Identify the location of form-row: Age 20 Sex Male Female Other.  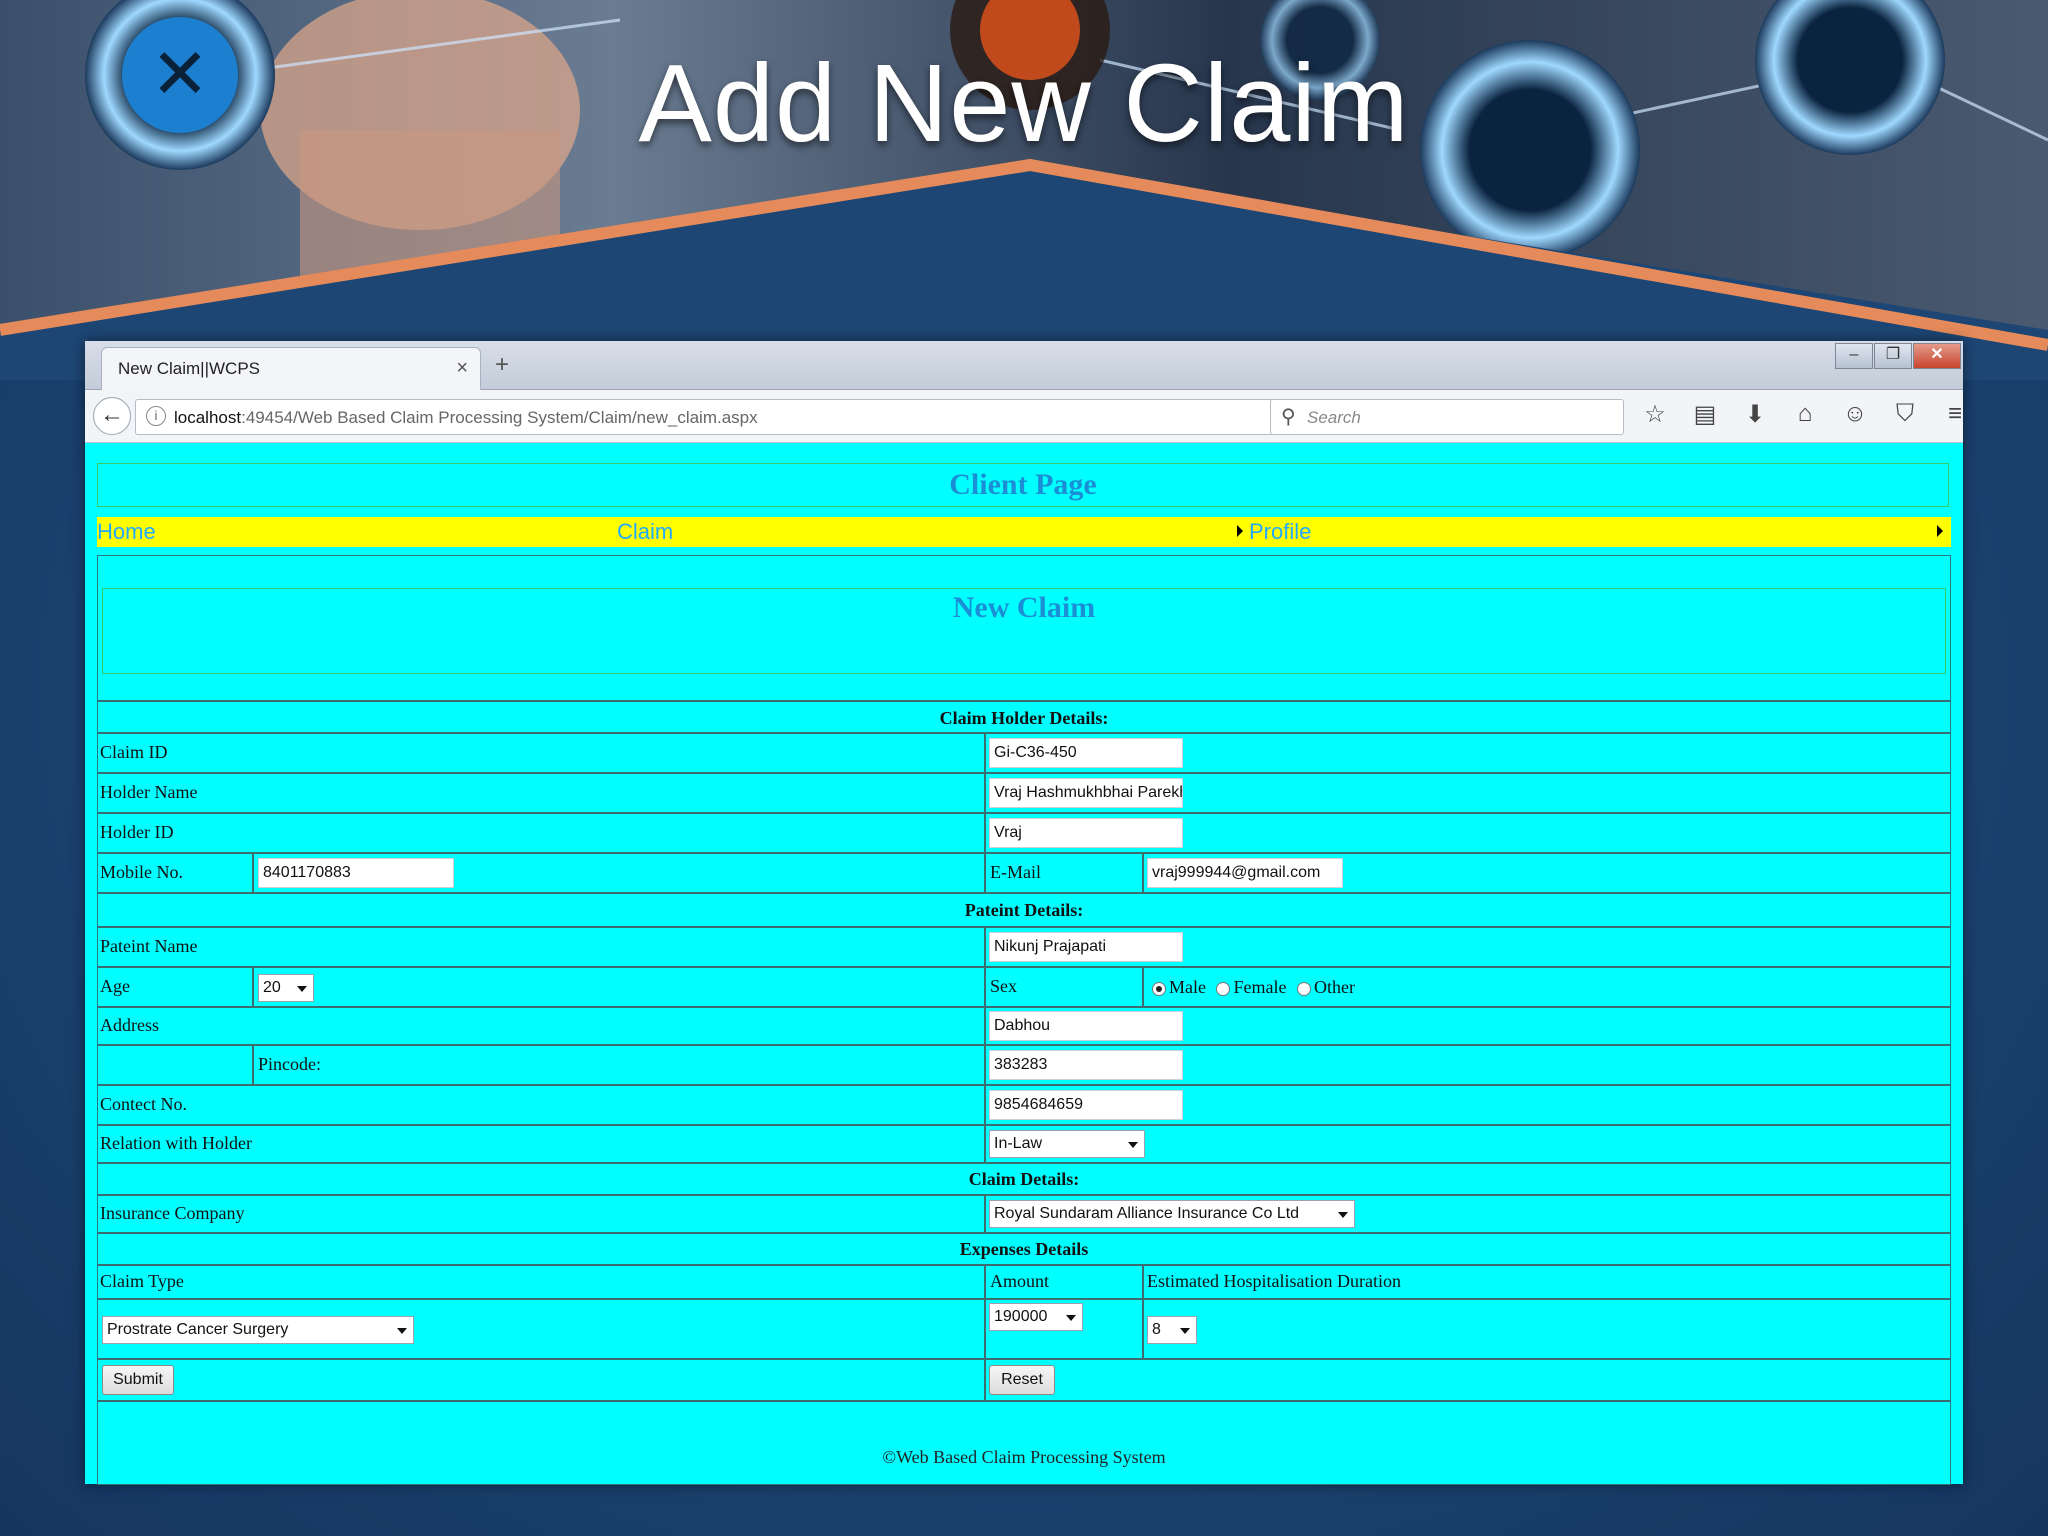
(1024, 988).